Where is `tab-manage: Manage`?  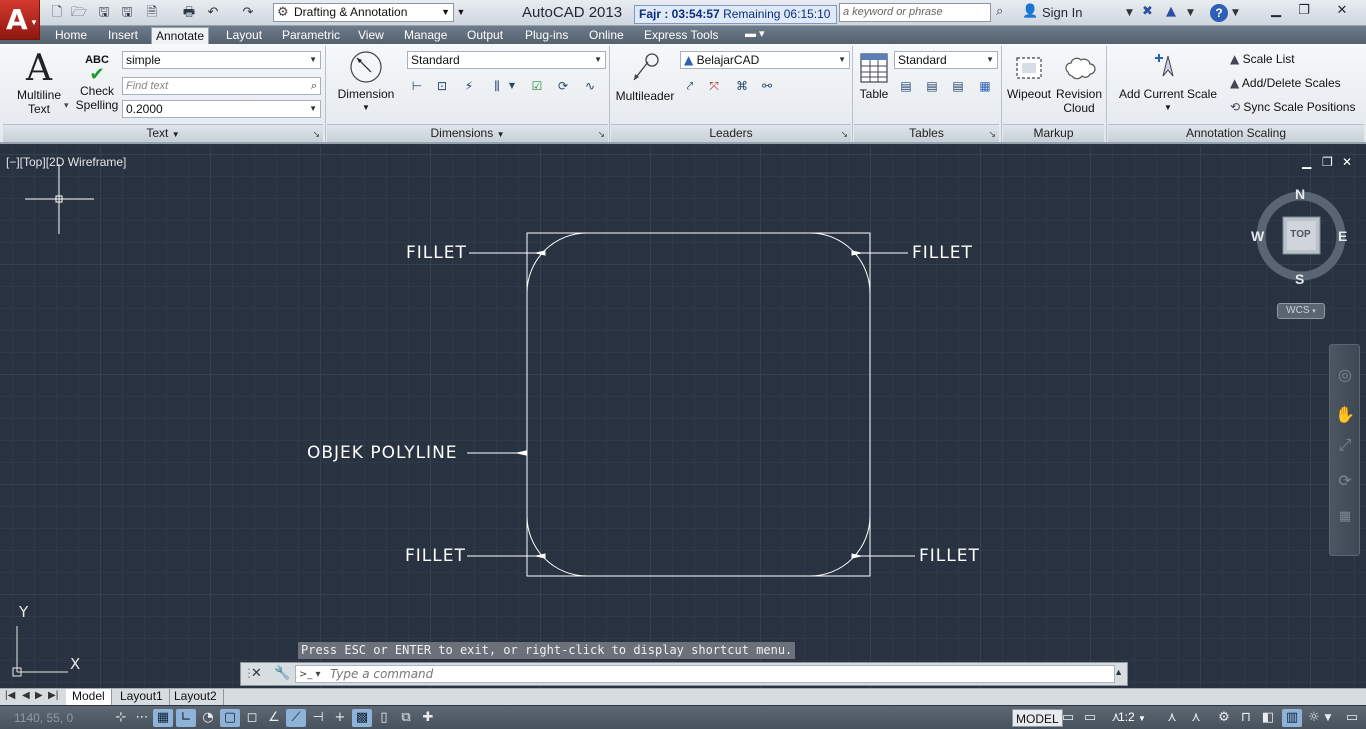
tab-manage: Manage is located at coordinates (425, 35).